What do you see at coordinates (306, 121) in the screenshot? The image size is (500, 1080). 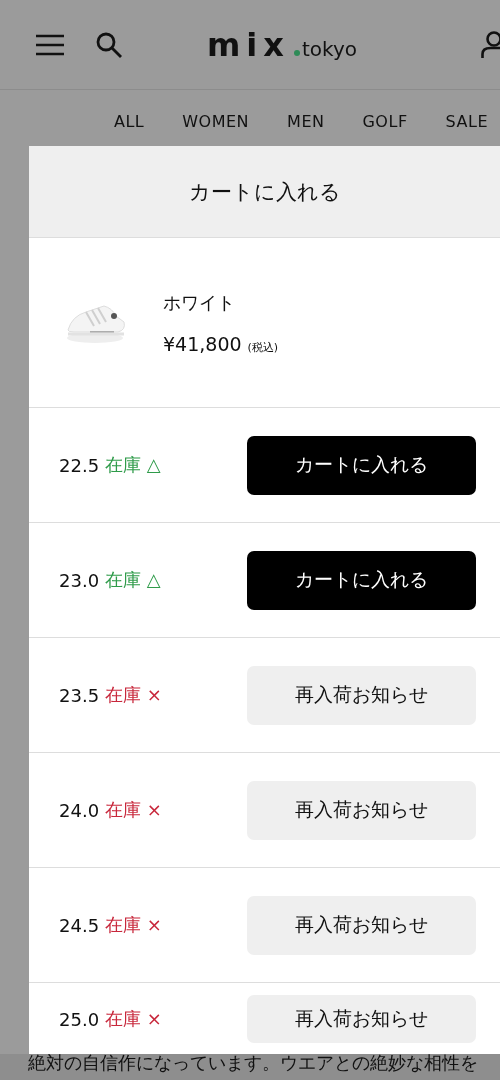 I see `nav-link: MEN` at bounding box center [306, 121].